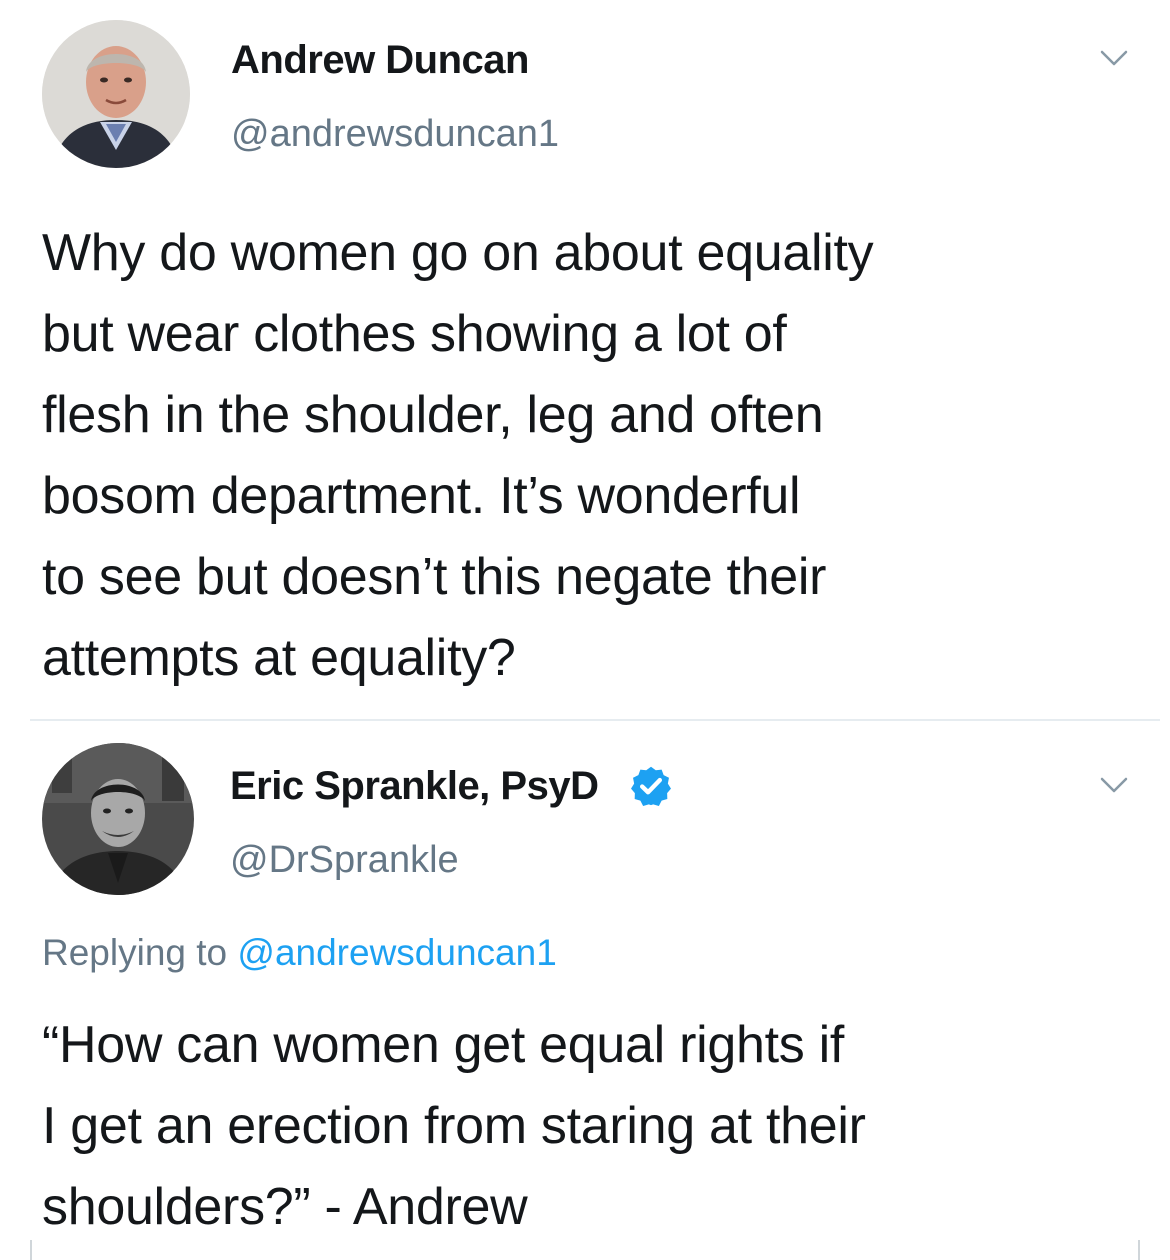 This screenshot has width=1170, height=1260. I want to click on tweet-text-line: I get an erection from staring at their, so click(454, 1126).